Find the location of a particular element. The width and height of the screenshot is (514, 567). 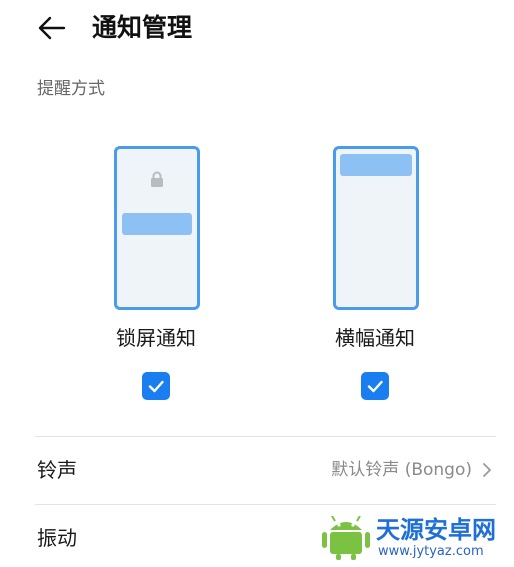

watermark: 天源安卓网 www.jytyaz.com is located at coordinates (415, 539).